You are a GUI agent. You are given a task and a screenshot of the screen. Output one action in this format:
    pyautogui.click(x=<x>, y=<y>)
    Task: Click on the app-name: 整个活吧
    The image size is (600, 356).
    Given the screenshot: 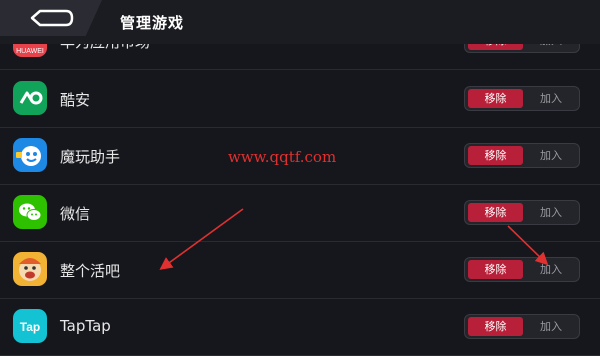 What is the action you would take?
    pyautogui.click(x=90, y=271)
    